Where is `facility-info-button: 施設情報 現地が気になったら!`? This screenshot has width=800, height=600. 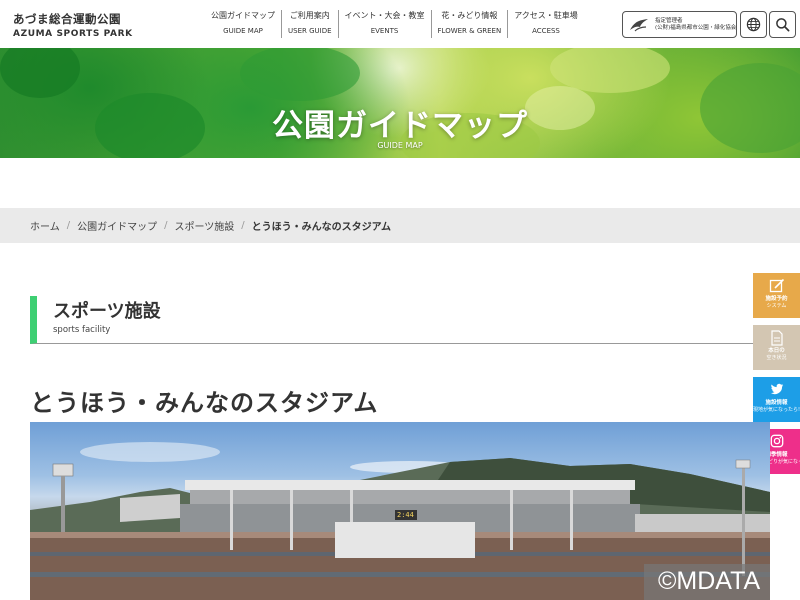
facility-info-button: 施設情報 現地が気になったら! is located at coordinates (776, 399).